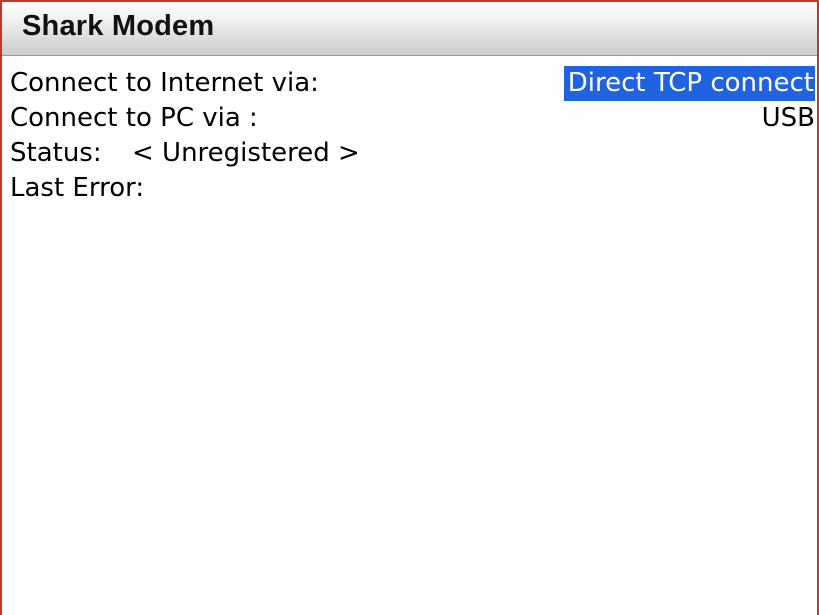 The width and height of the screenshot is (819, 615). Describe the element at coordinates (118, 26) in the screenshot. I see `app-title: Shark Modem` at that location.